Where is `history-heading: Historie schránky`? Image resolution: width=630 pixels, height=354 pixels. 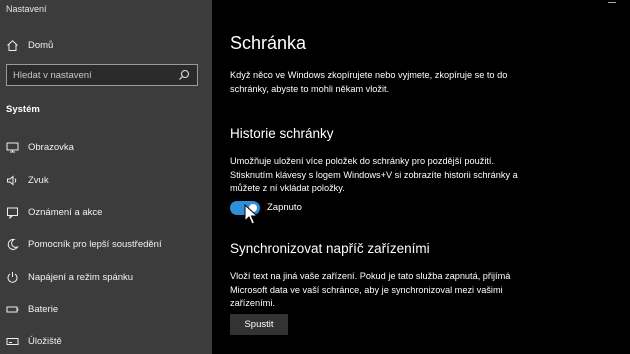
history-heading: Historie schránky is located at coordinates (282, 133).